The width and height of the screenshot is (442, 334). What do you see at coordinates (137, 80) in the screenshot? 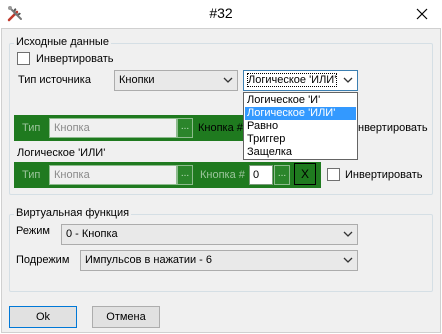
I see `source-type-value: Кнопки` at bounding box center [137, 80].